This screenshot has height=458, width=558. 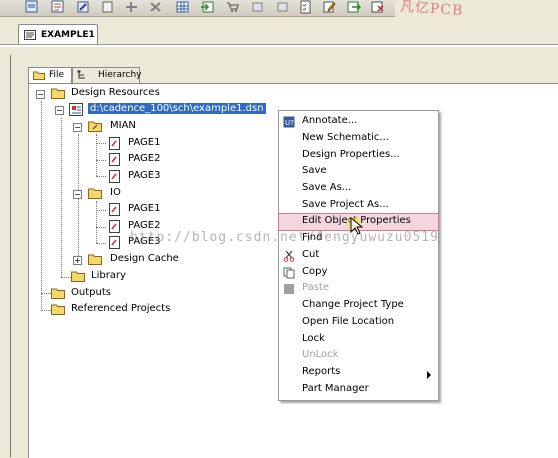 I want to click on folder-schematic-icon, so click(x=95, y=126).